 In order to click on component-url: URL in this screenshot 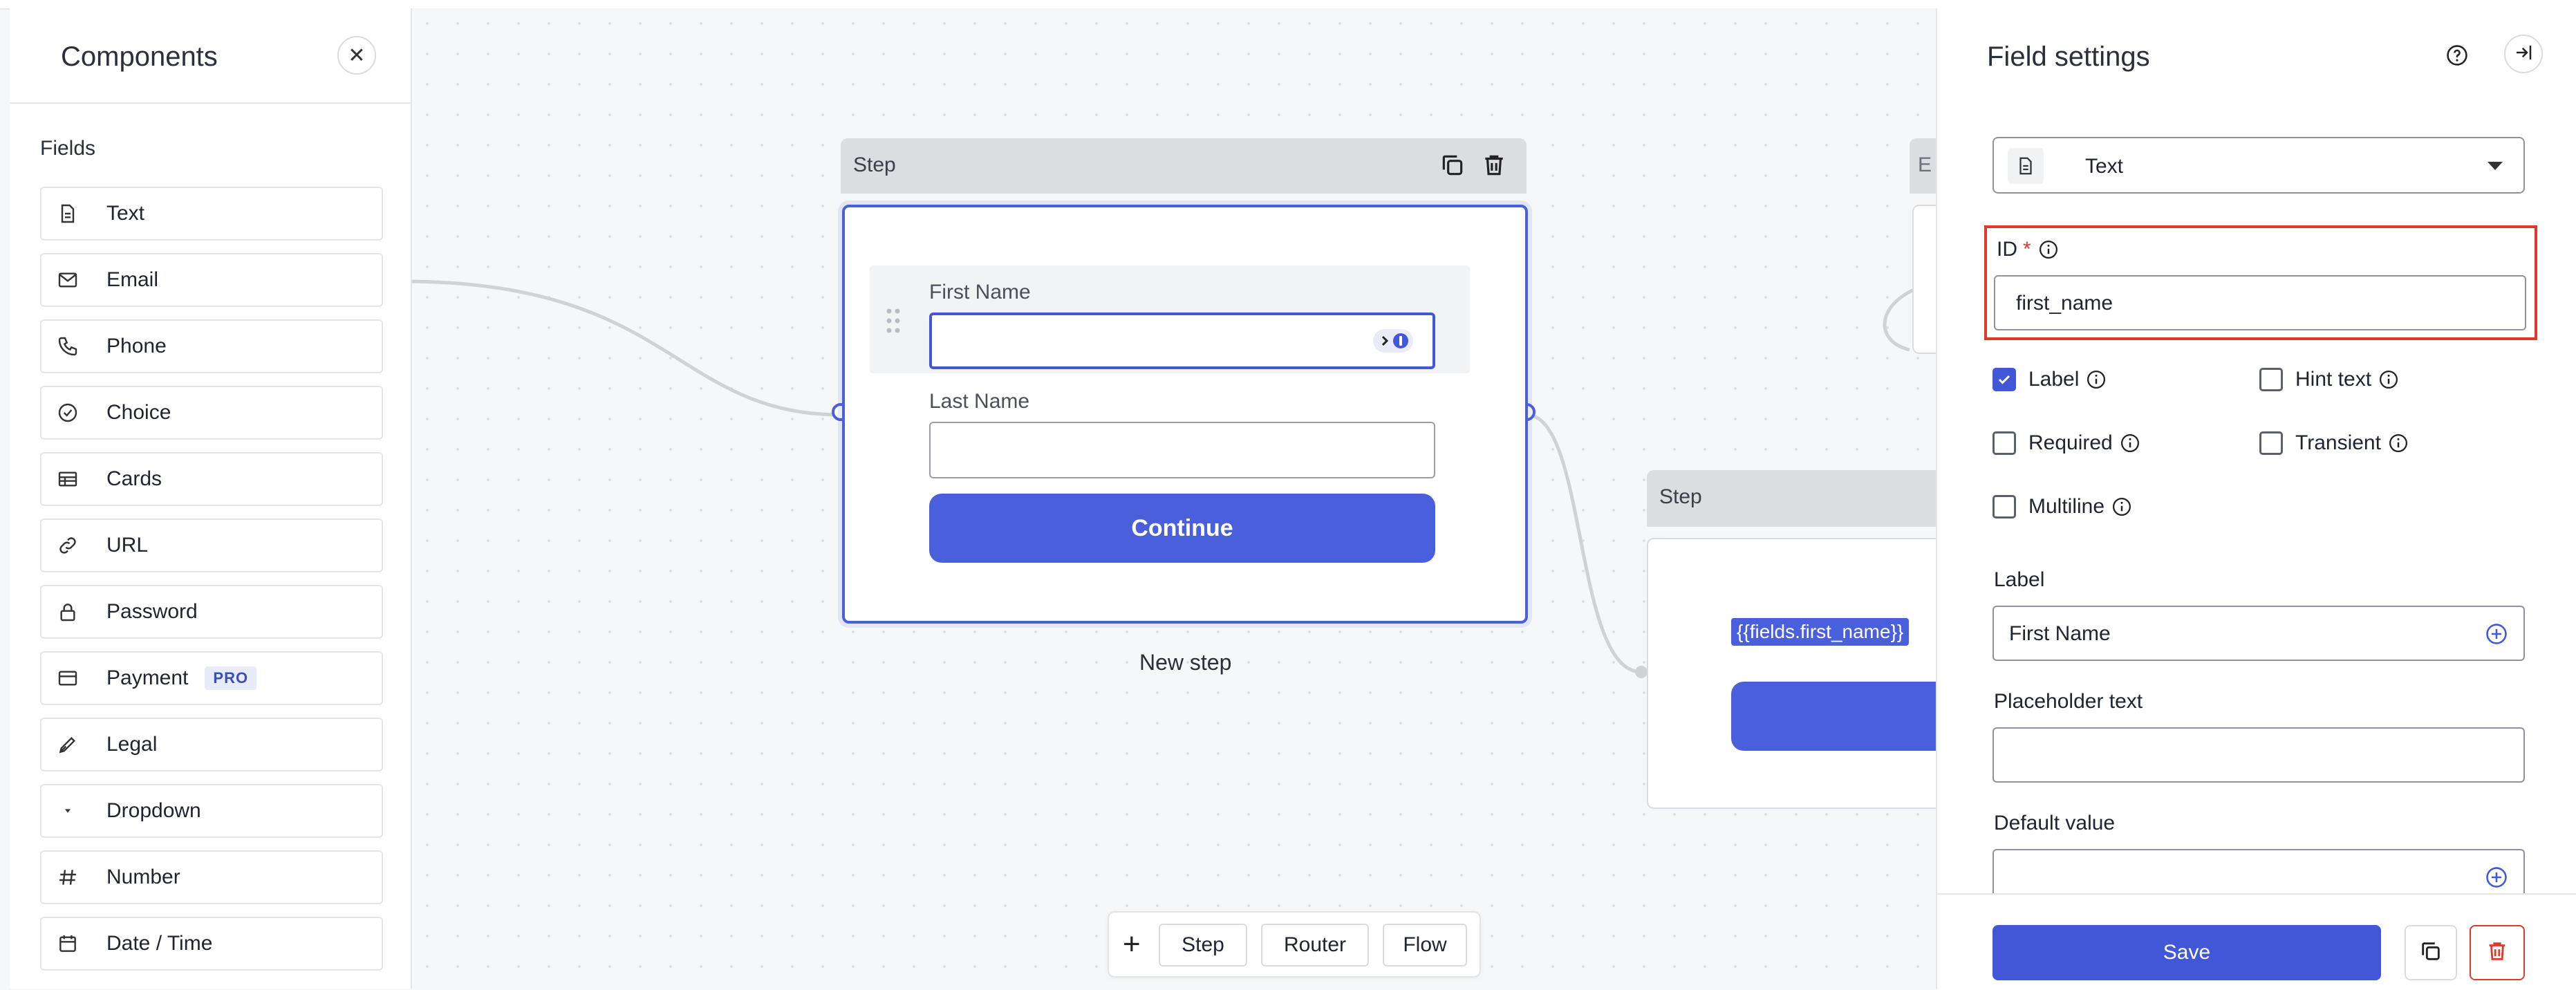, I will do `click(211, 545)`.